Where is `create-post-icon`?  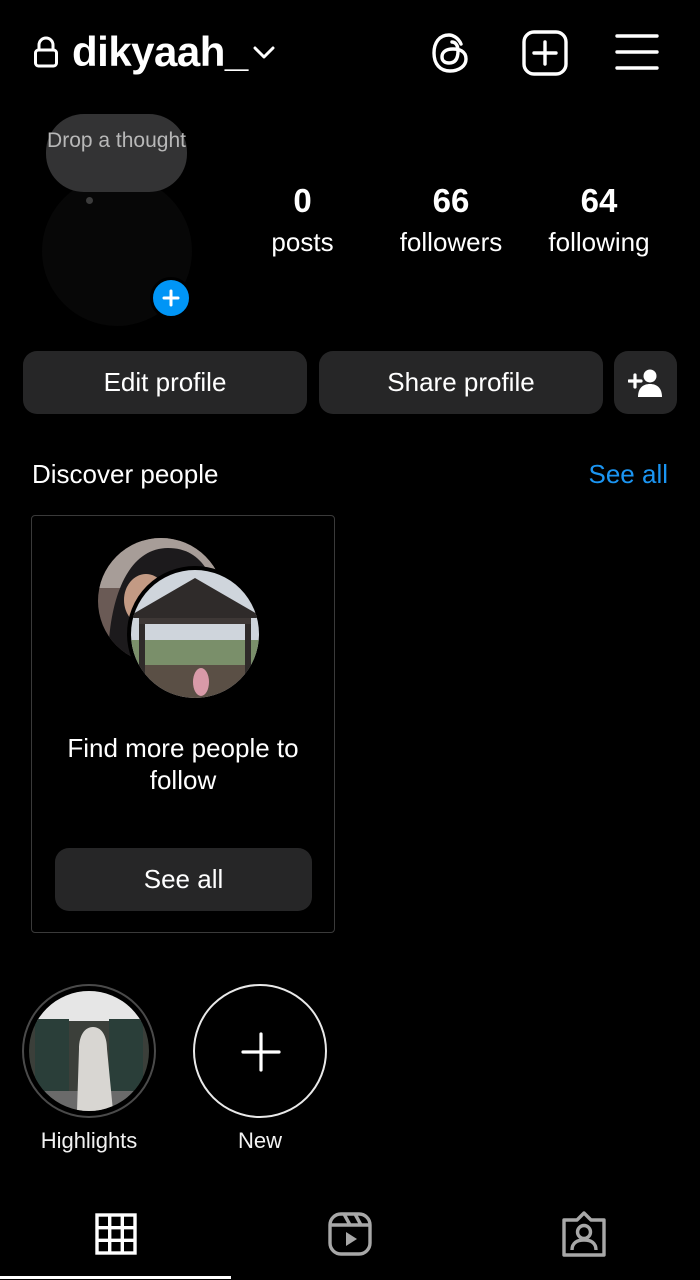 create-post-icon is located at coordinates (545, 53).